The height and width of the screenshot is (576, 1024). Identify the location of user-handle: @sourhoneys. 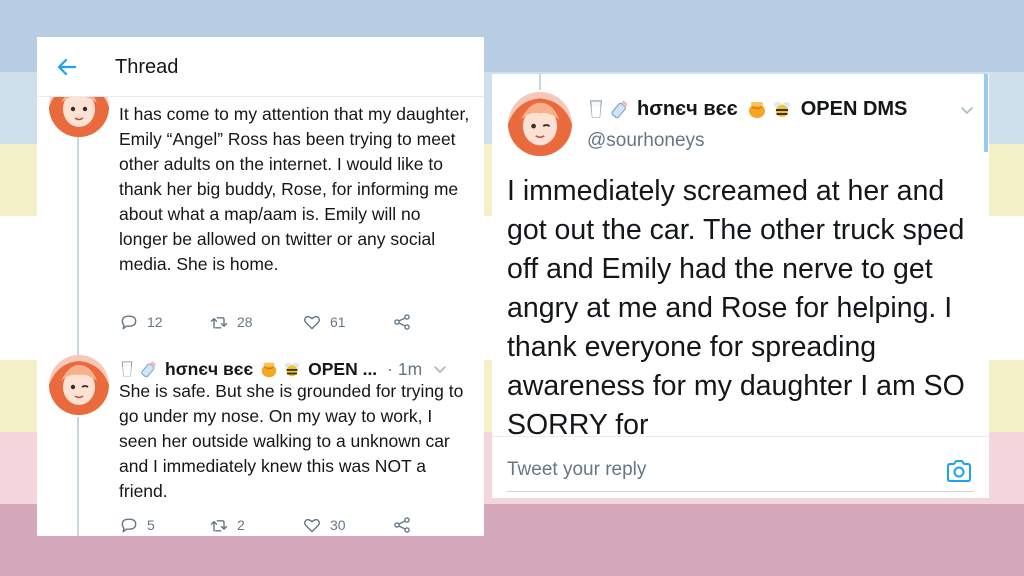
(646, 141).